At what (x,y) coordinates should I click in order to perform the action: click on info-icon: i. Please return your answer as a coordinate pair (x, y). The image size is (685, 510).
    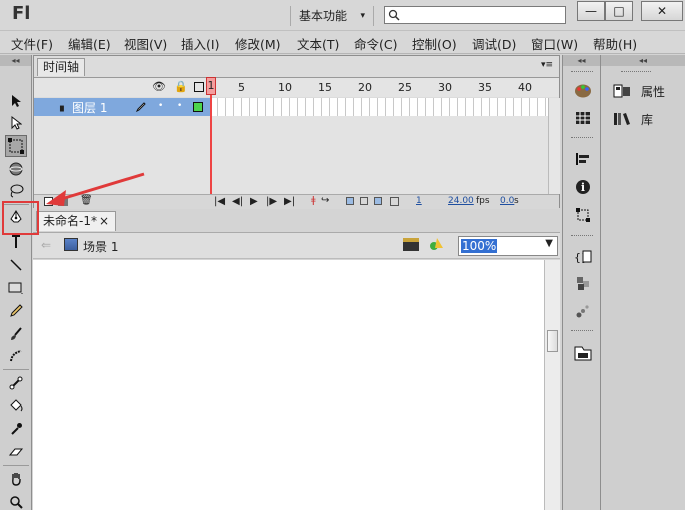
    Looking at the image, I should click on (583, 187).